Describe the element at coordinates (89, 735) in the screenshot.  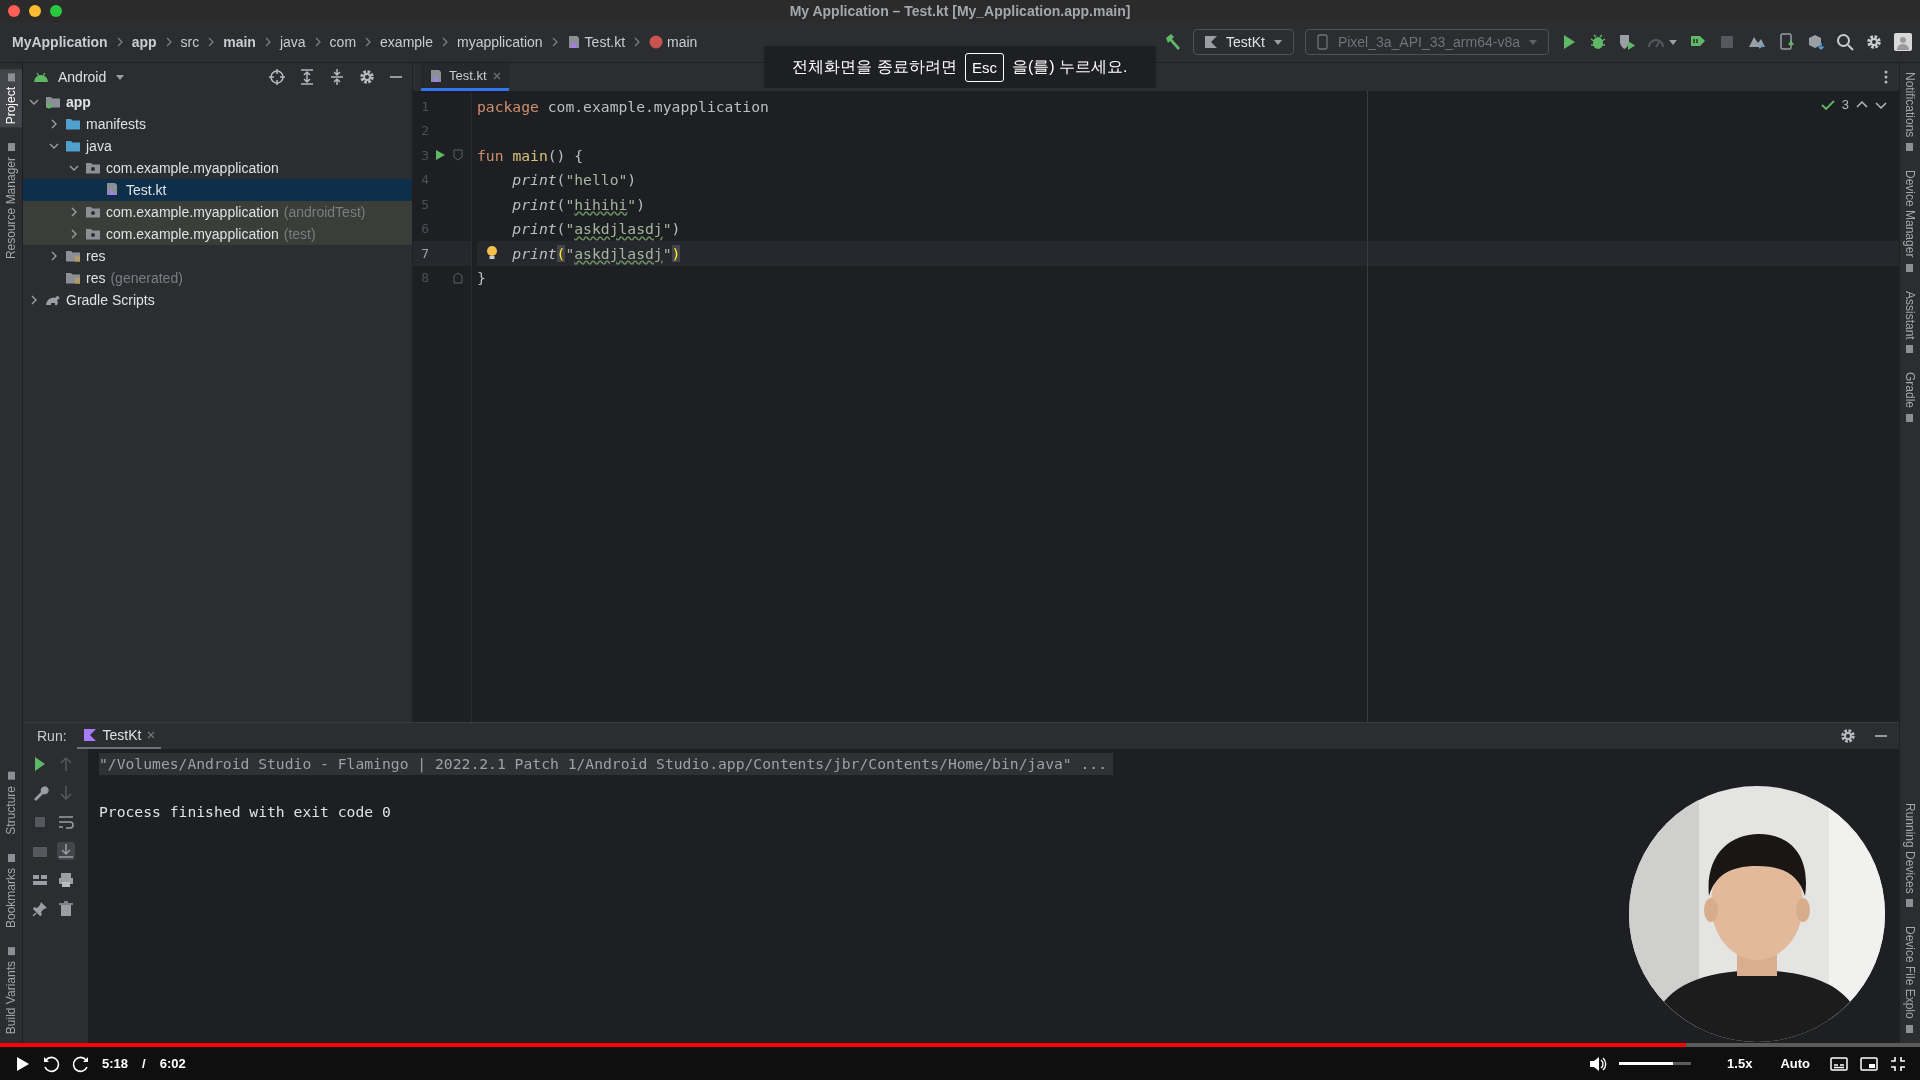
I see `kotlin-icon` at that location.